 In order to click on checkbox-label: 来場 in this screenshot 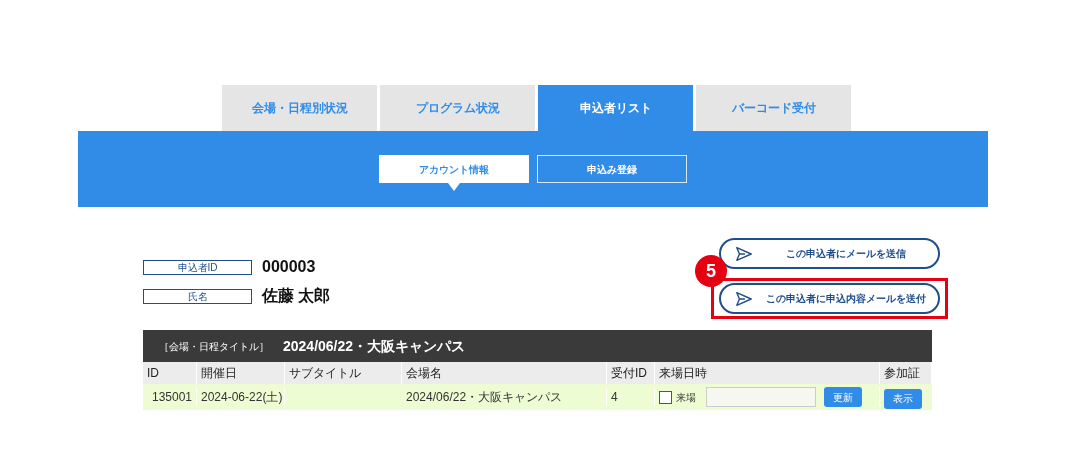, I will do `click(686, 397)`.